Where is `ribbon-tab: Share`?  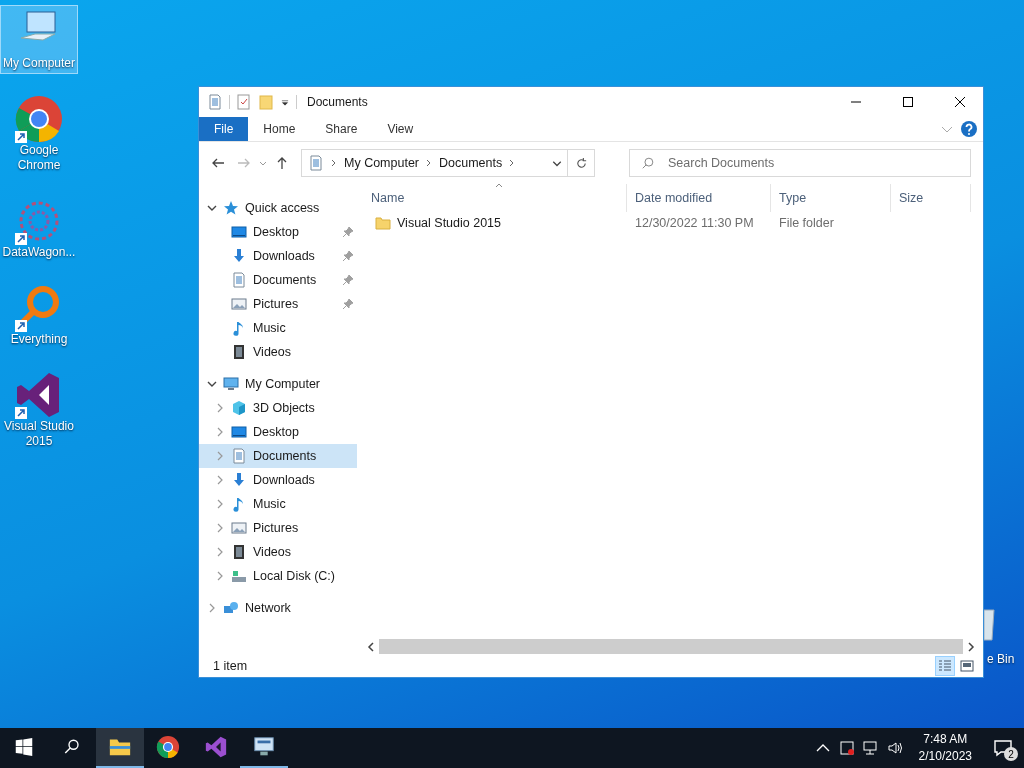 ribbon-tab: Share is located at coordinates (341, 129).